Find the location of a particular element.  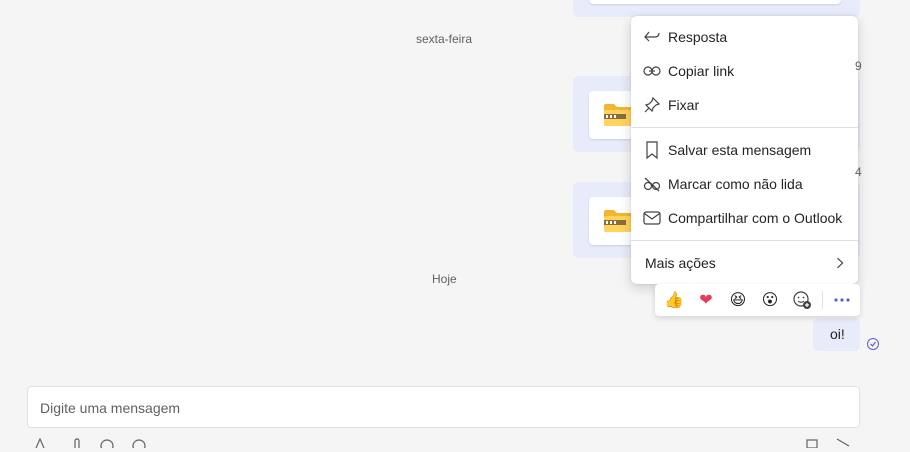

menu-item-copy-link: Copiar link is located at coordinates (744, 71).